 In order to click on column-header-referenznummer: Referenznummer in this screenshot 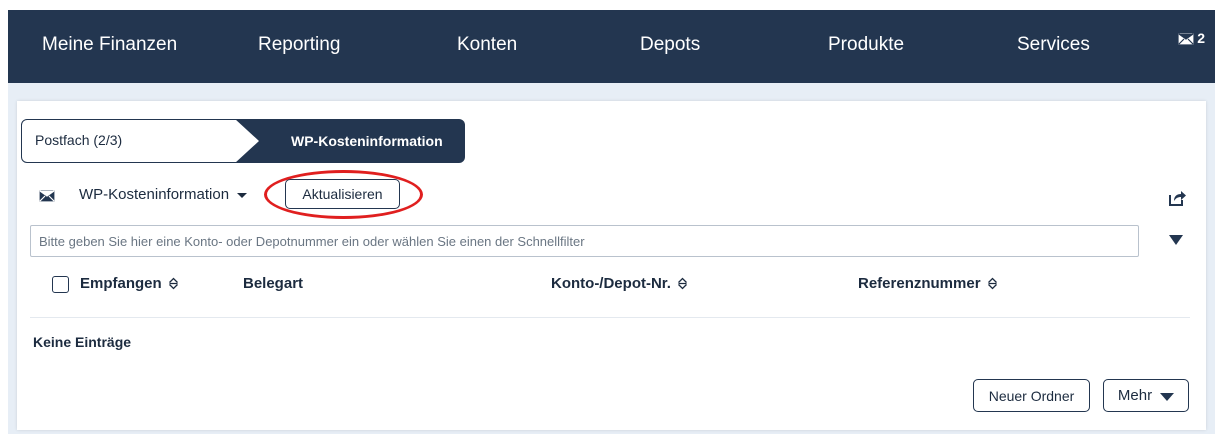, I will do `click(928, 283)`.